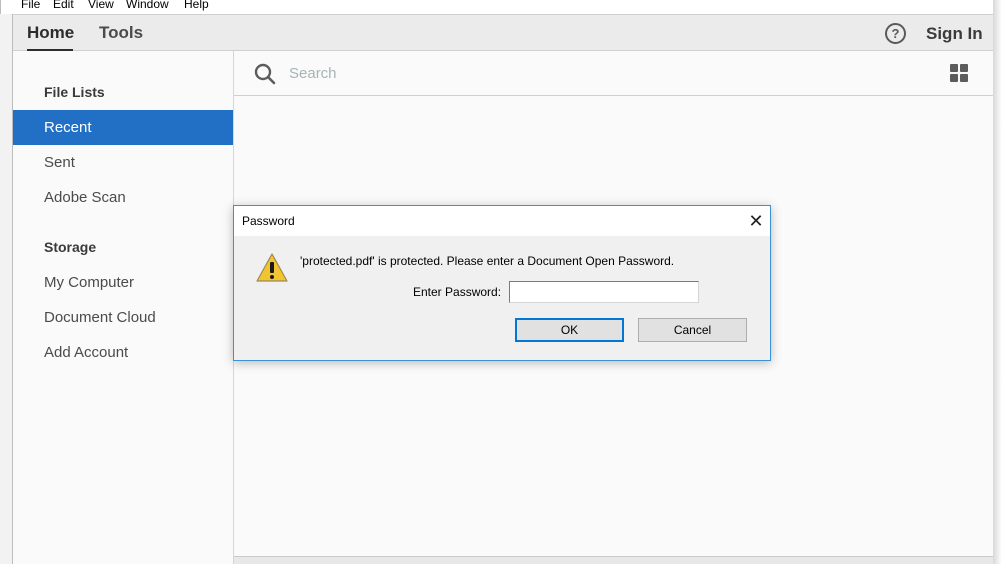  I want to click on menu-window: Window, so click(147, 5).